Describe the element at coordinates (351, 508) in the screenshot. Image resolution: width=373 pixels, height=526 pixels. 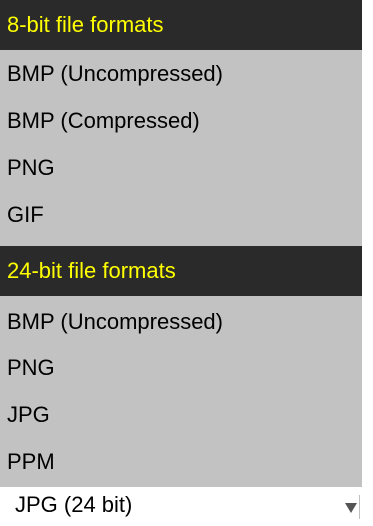
I see `chevron-down-icon` at that location.